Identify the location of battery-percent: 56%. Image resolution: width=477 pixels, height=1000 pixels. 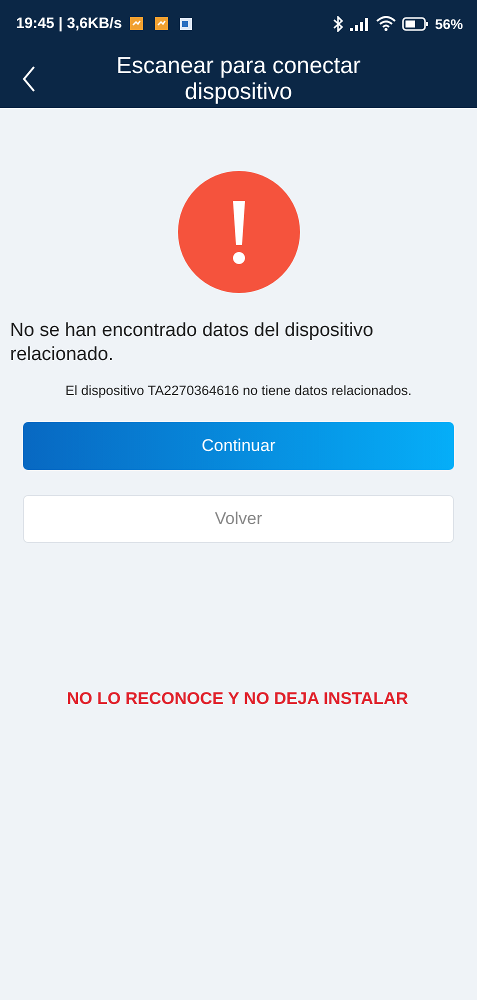
(448, 24).